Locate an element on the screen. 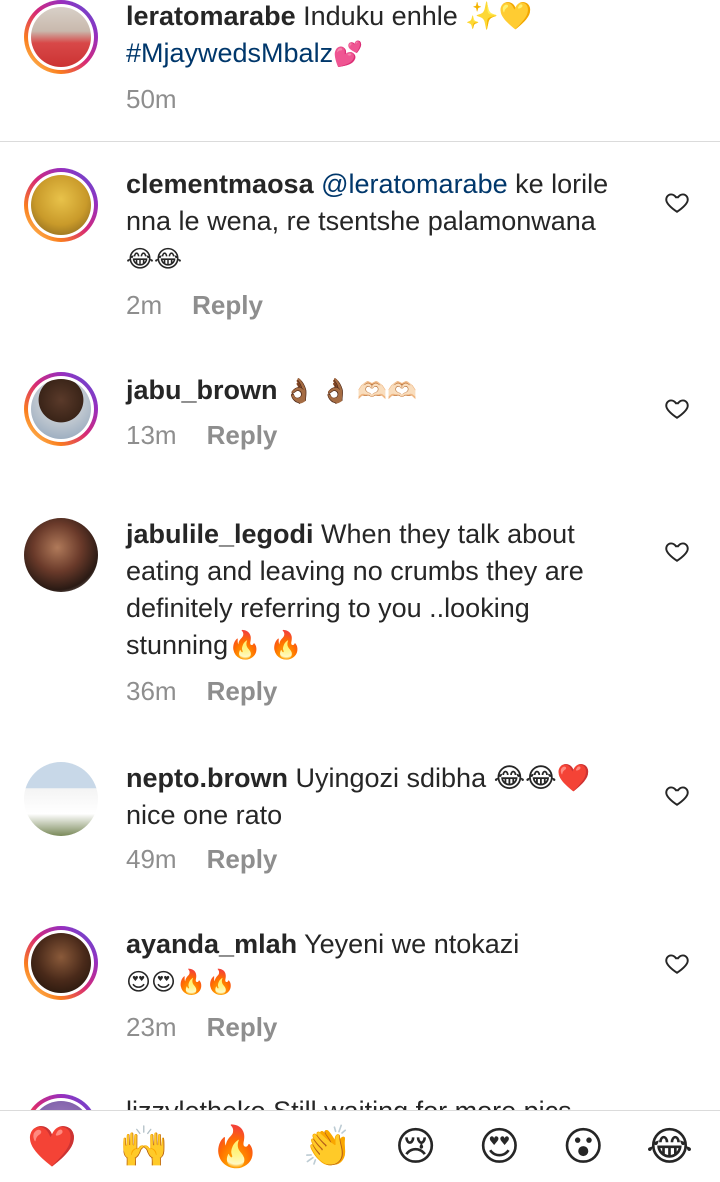 The height and width of the screenshot is (1182, 720). comment-time: 49m is located at coordinates (151, 859).